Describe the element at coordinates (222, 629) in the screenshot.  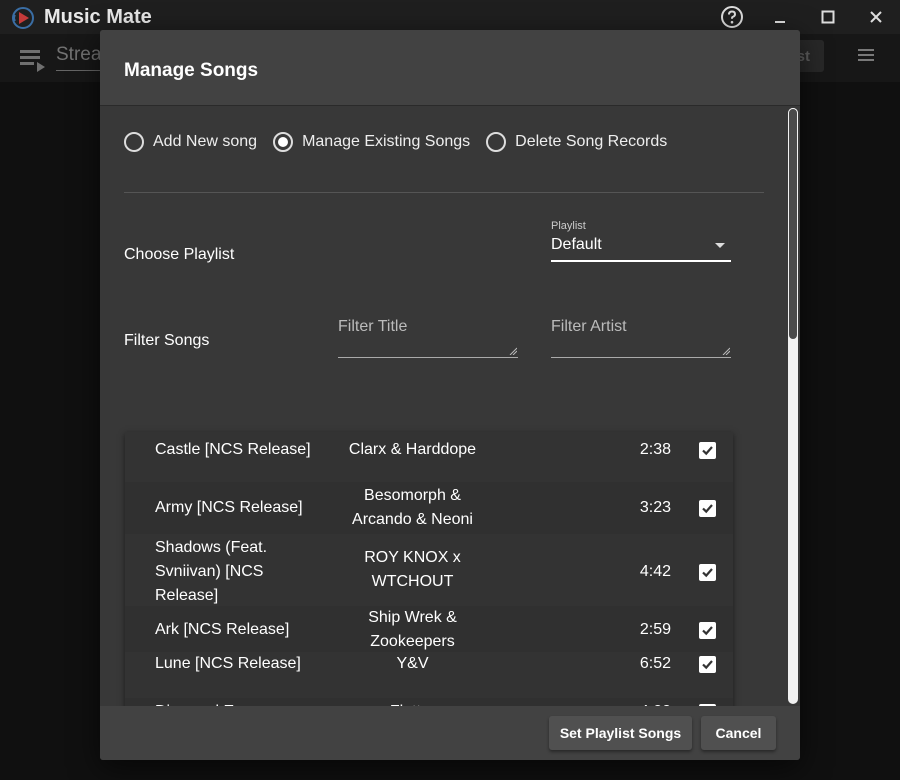
I see `song-title: Ark [NCS Release]` at that location.